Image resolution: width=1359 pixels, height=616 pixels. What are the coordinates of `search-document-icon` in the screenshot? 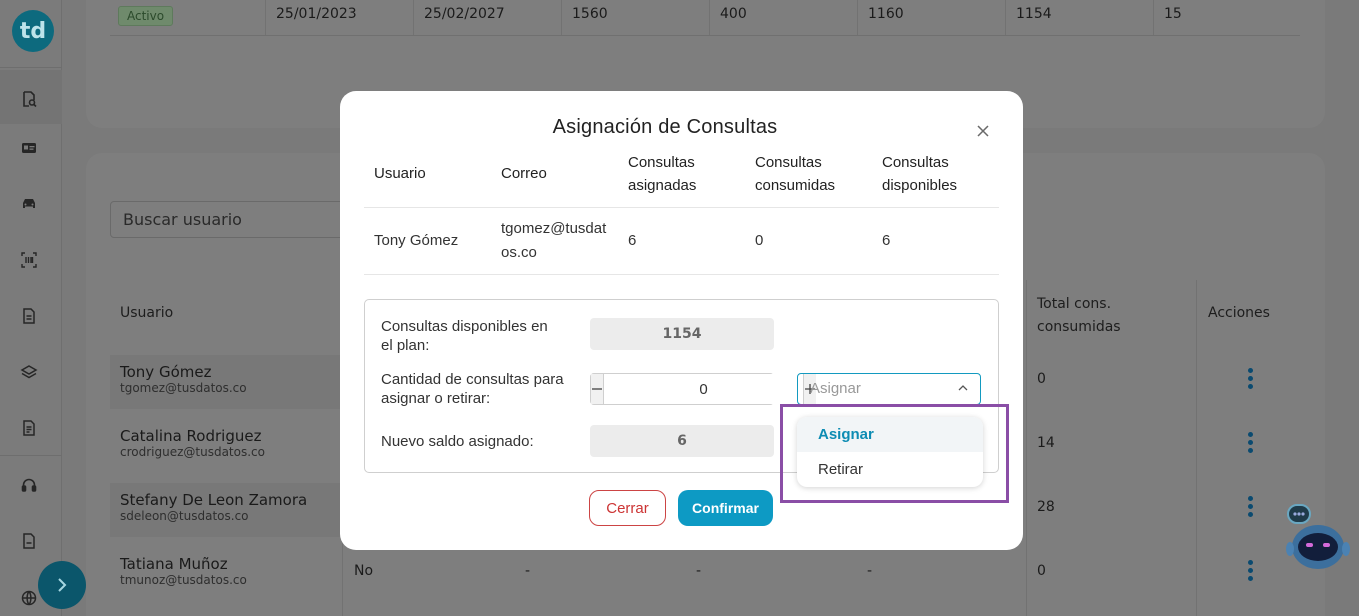 It's located at (29, 99).